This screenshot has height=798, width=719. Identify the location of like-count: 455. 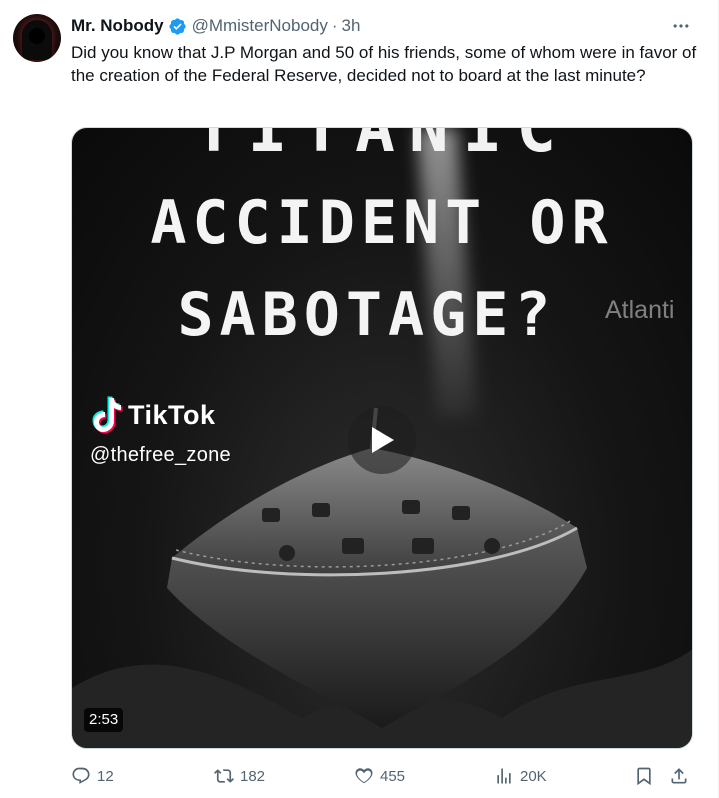
(393, 776).